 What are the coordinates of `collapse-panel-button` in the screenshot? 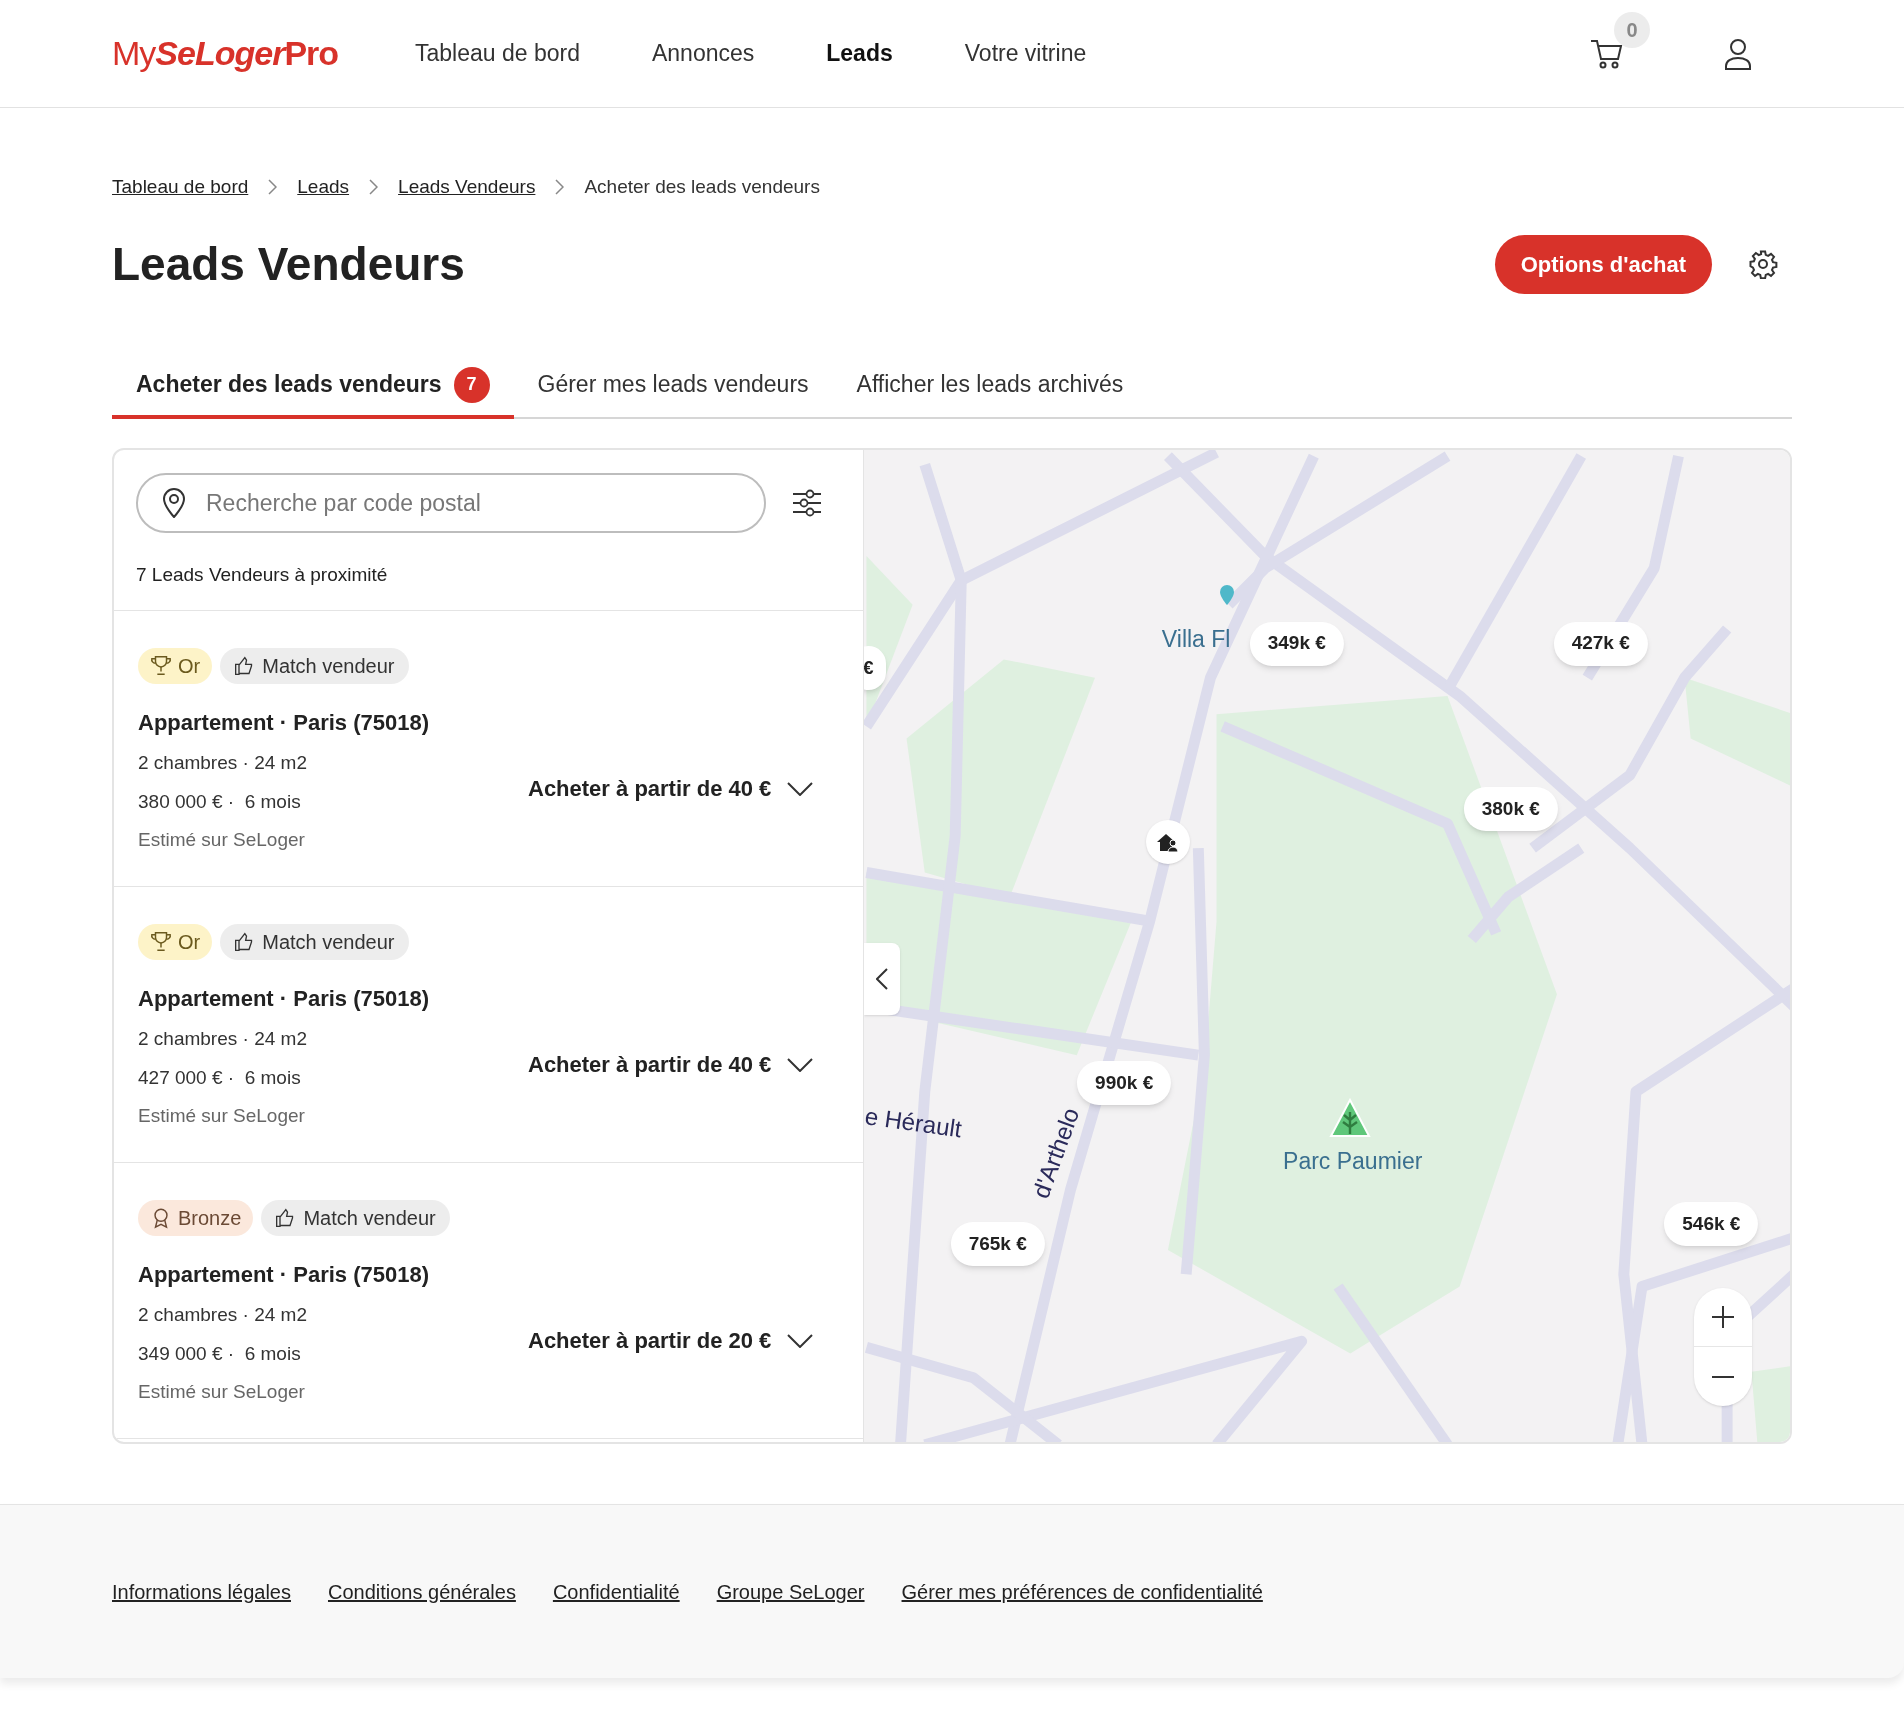 It's located at (882, 979).